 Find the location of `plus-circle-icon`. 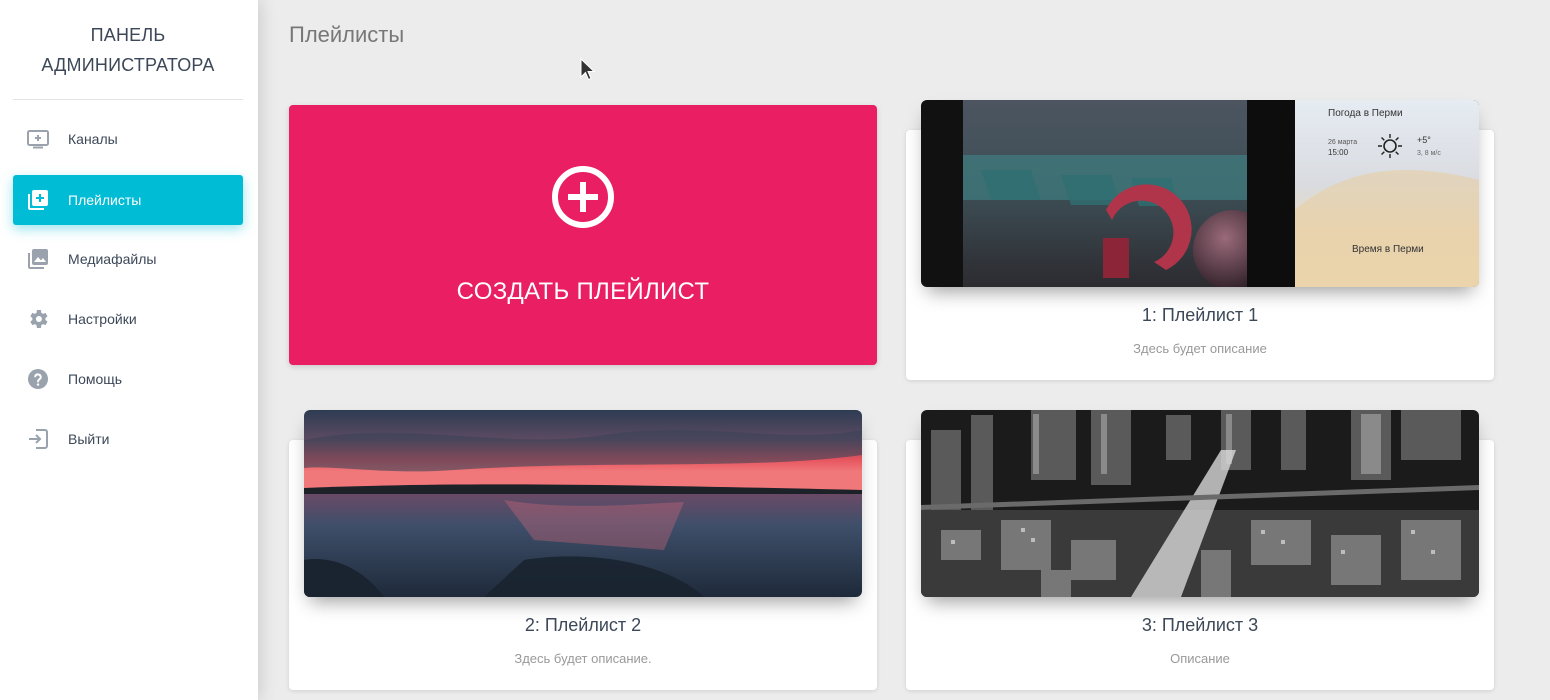

plus-circle-icon is located at coordinates (583, 197).